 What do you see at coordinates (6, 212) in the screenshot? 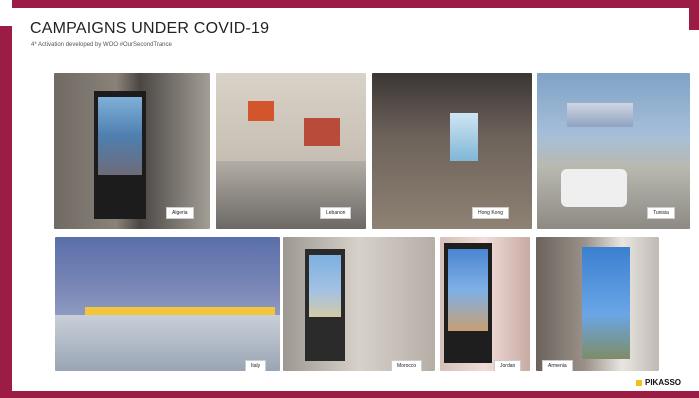
I see `frame-border-left` at bounding box center [6, 212].